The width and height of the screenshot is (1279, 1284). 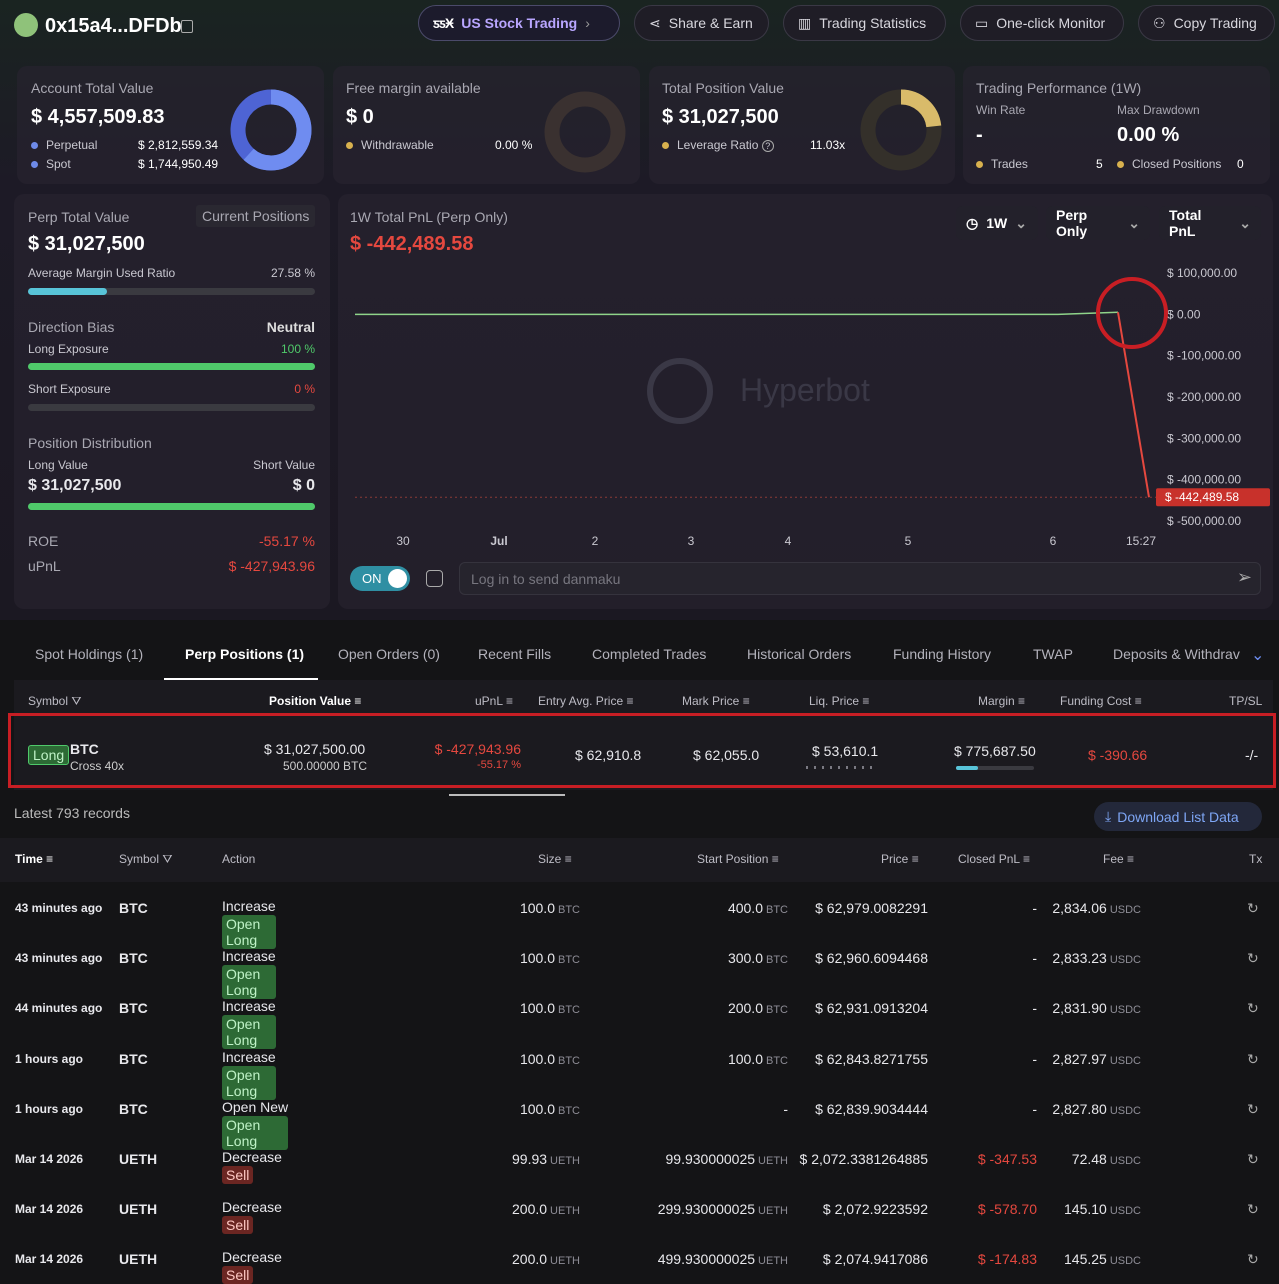 What do you see at coordinates (71, 327) in the screenshot?
I see `bias-label: Direction Bias` at bounding box center [71, 327].